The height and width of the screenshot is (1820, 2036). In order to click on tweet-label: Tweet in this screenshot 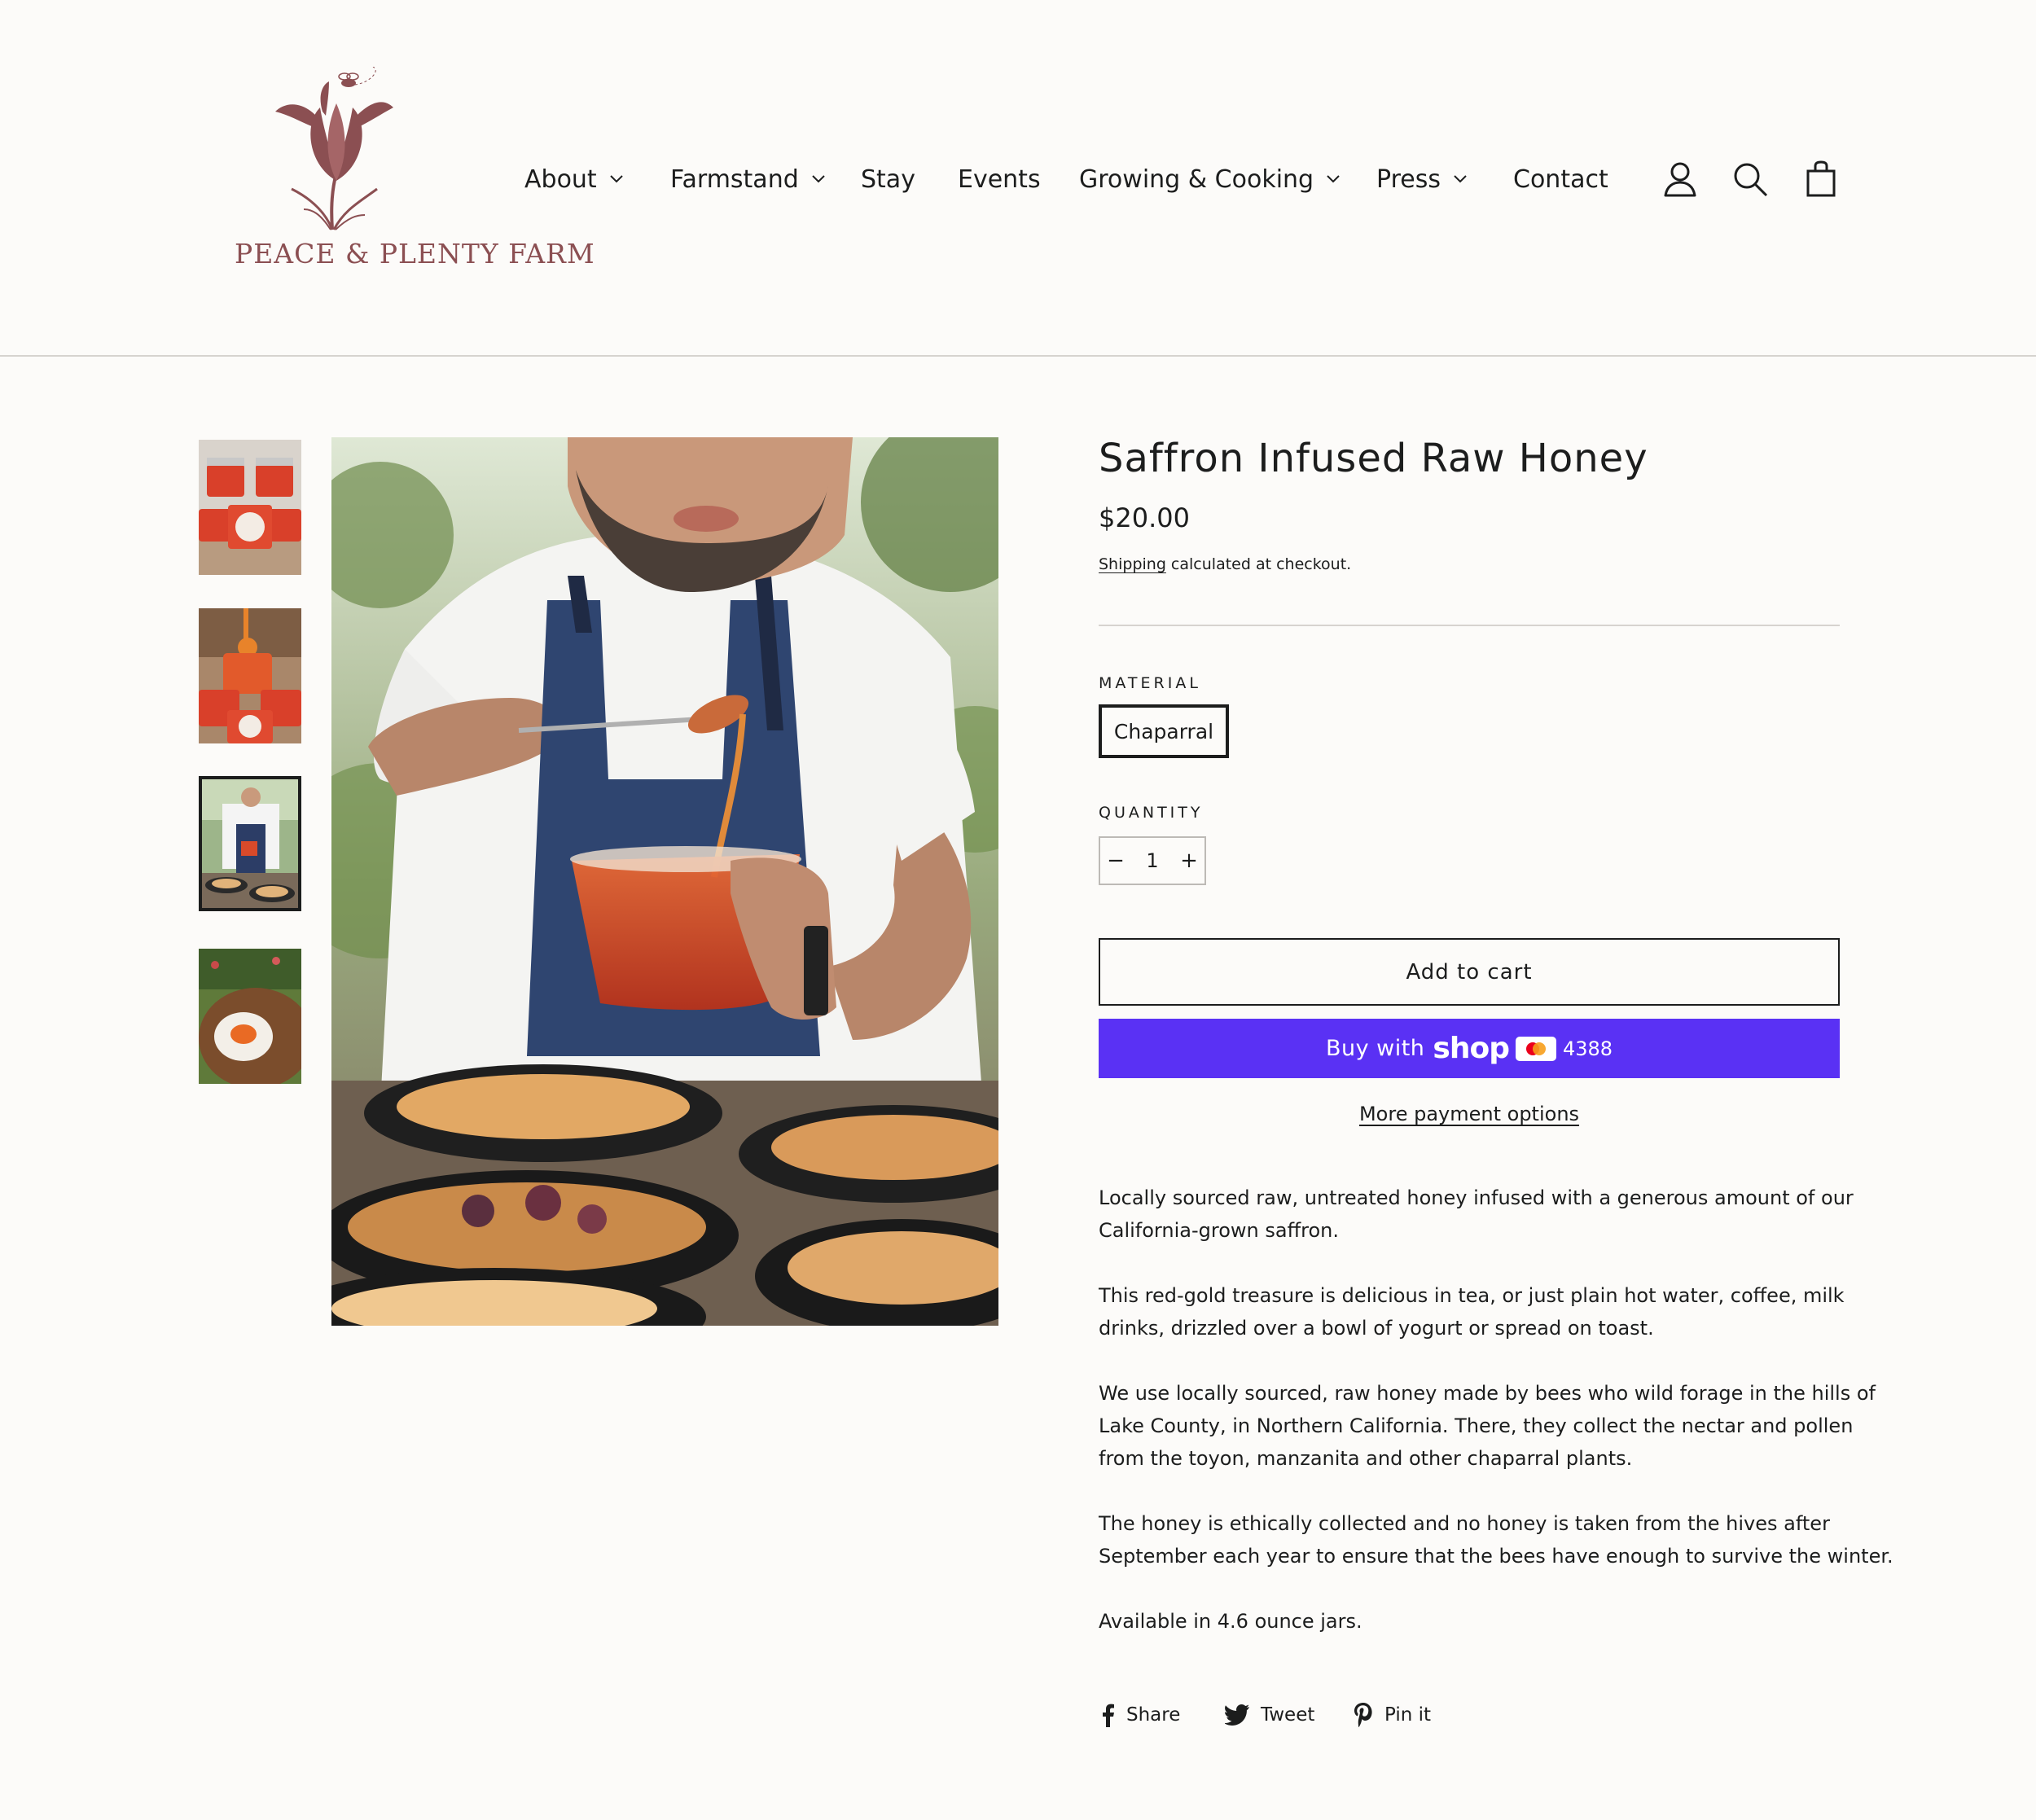, I will do `click(1288, 1715)`.